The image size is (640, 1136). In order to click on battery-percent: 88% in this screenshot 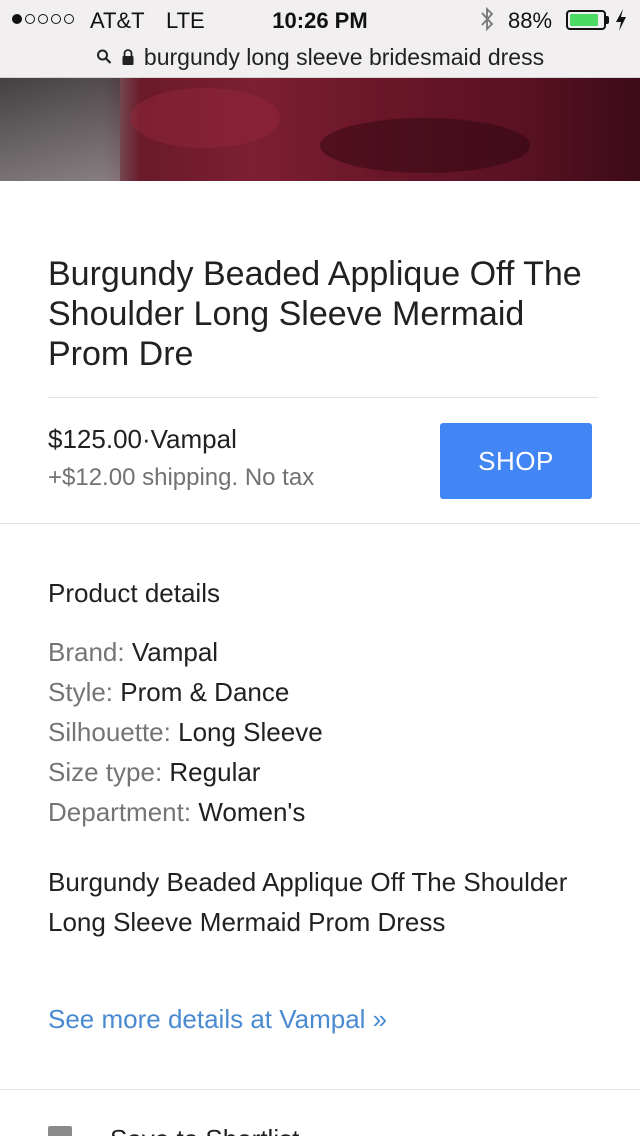, I will do `click(530, 20)`.